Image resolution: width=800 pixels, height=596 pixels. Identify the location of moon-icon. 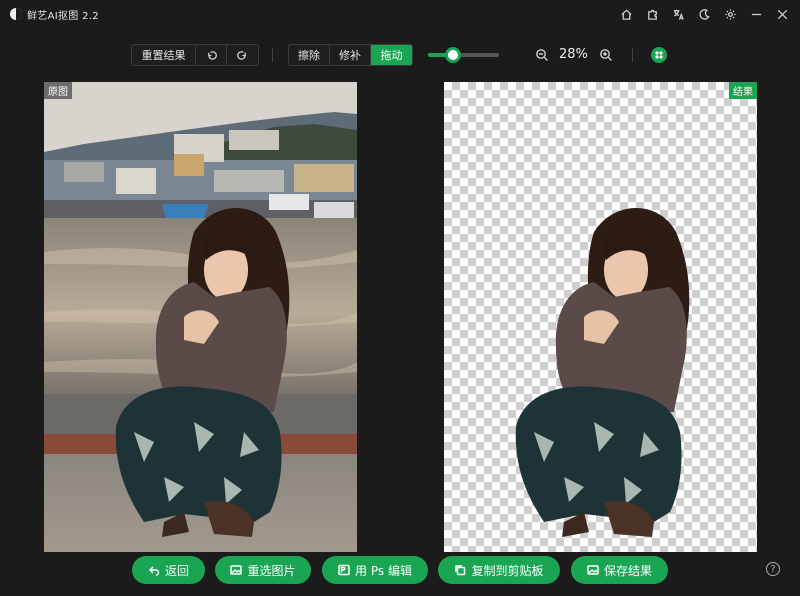
(704, 14).